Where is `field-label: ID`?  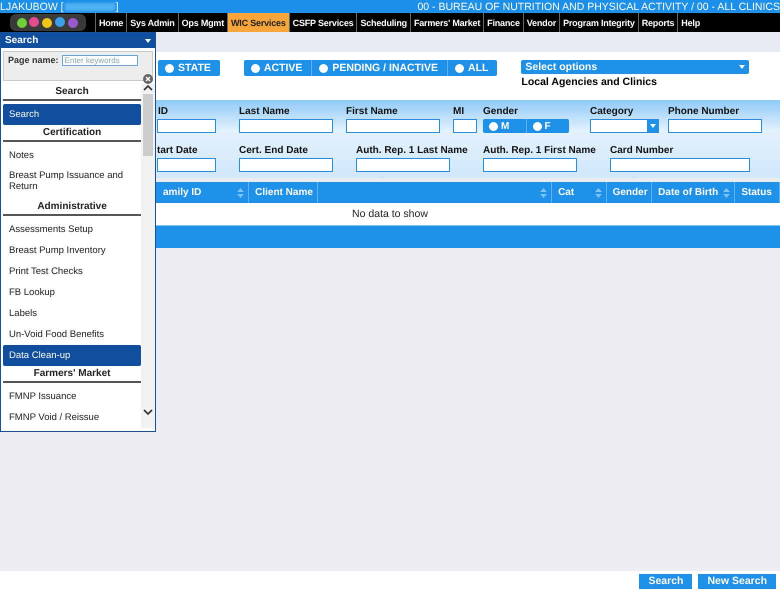
field-label: ID is located at coordinates (163, 112).